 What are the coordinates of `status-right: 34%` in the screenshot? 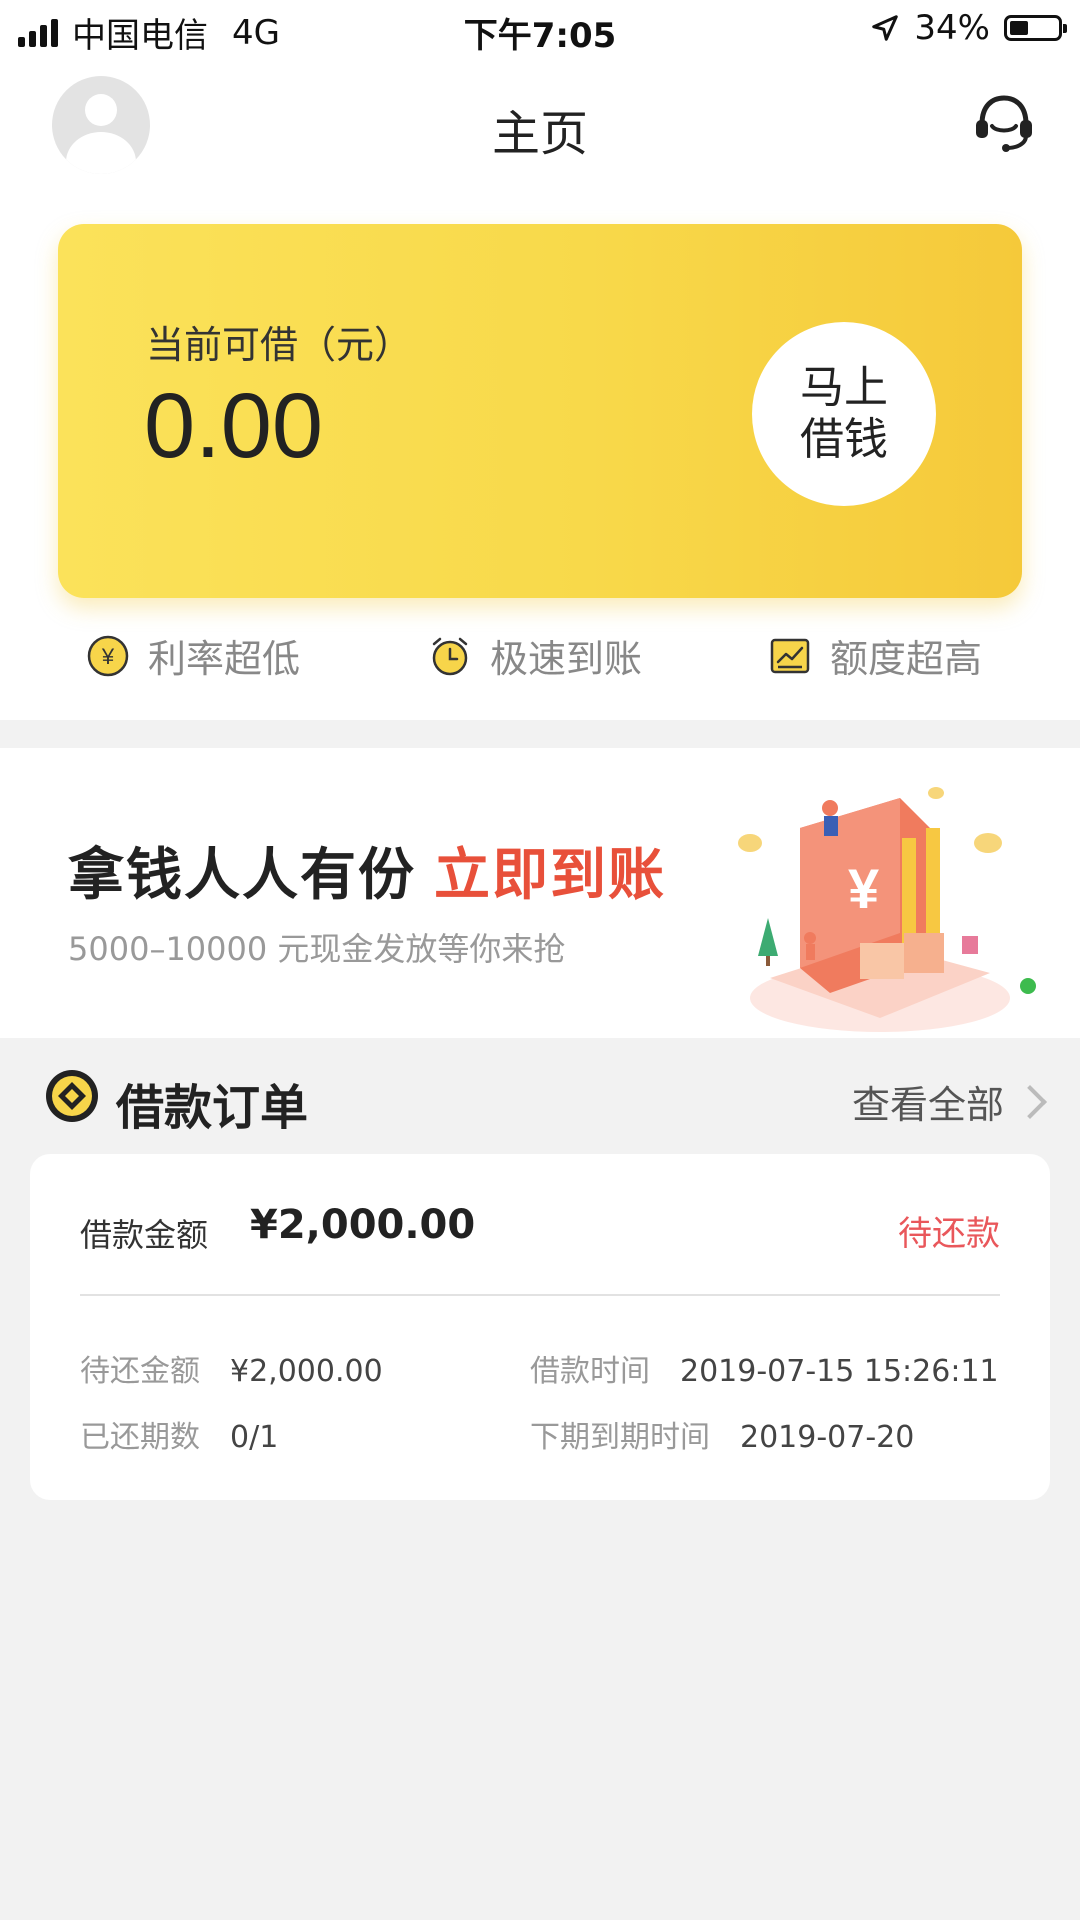 It's located at (968, 28).